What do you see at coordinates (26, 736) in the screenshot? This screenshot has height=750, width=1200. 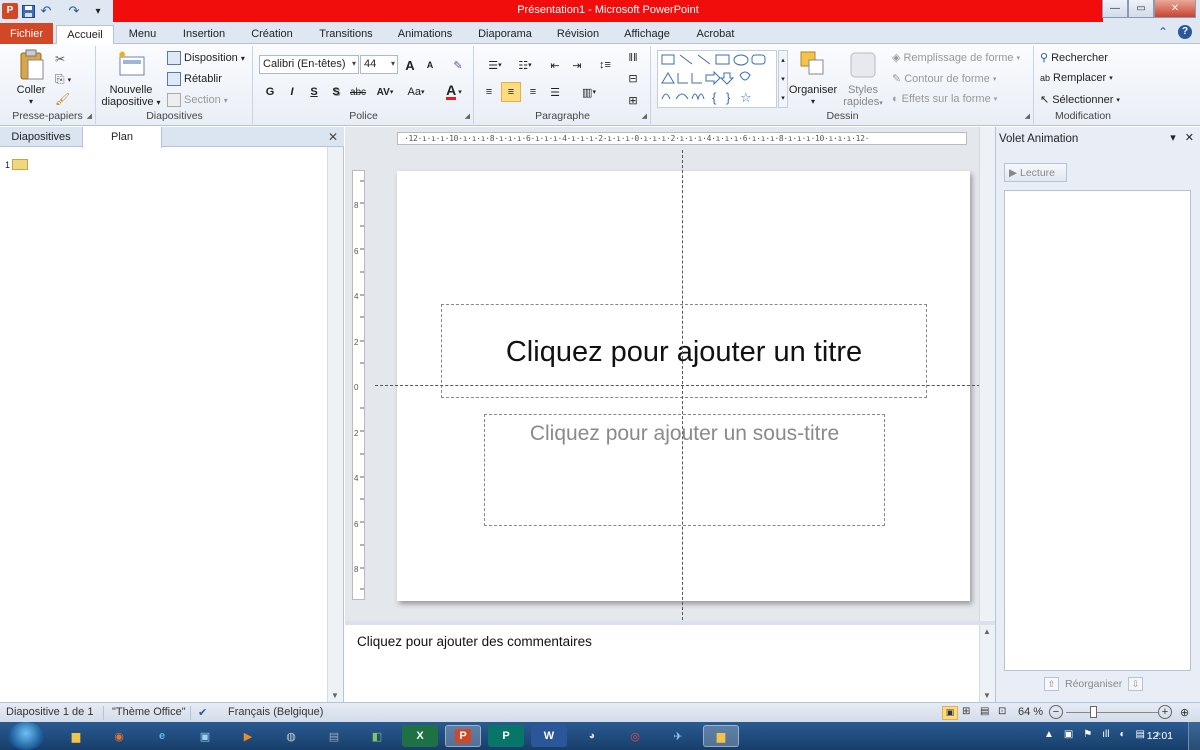 I see `start-button` at bounding box center [26, 736].